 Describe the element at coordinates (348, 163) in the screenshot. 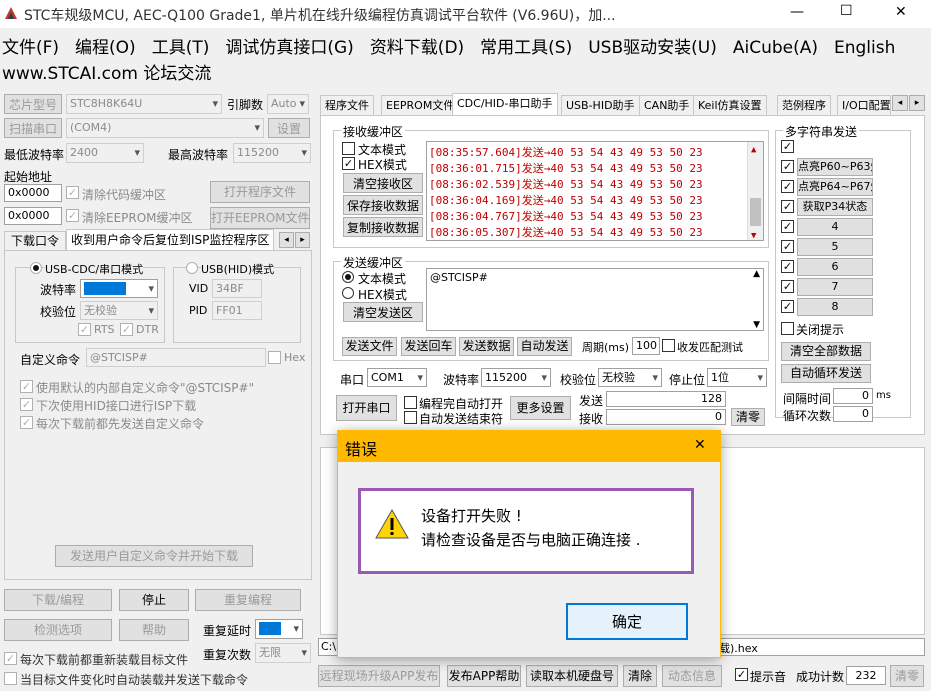

I see `recv-hex-checkbox: ✓` at that location.